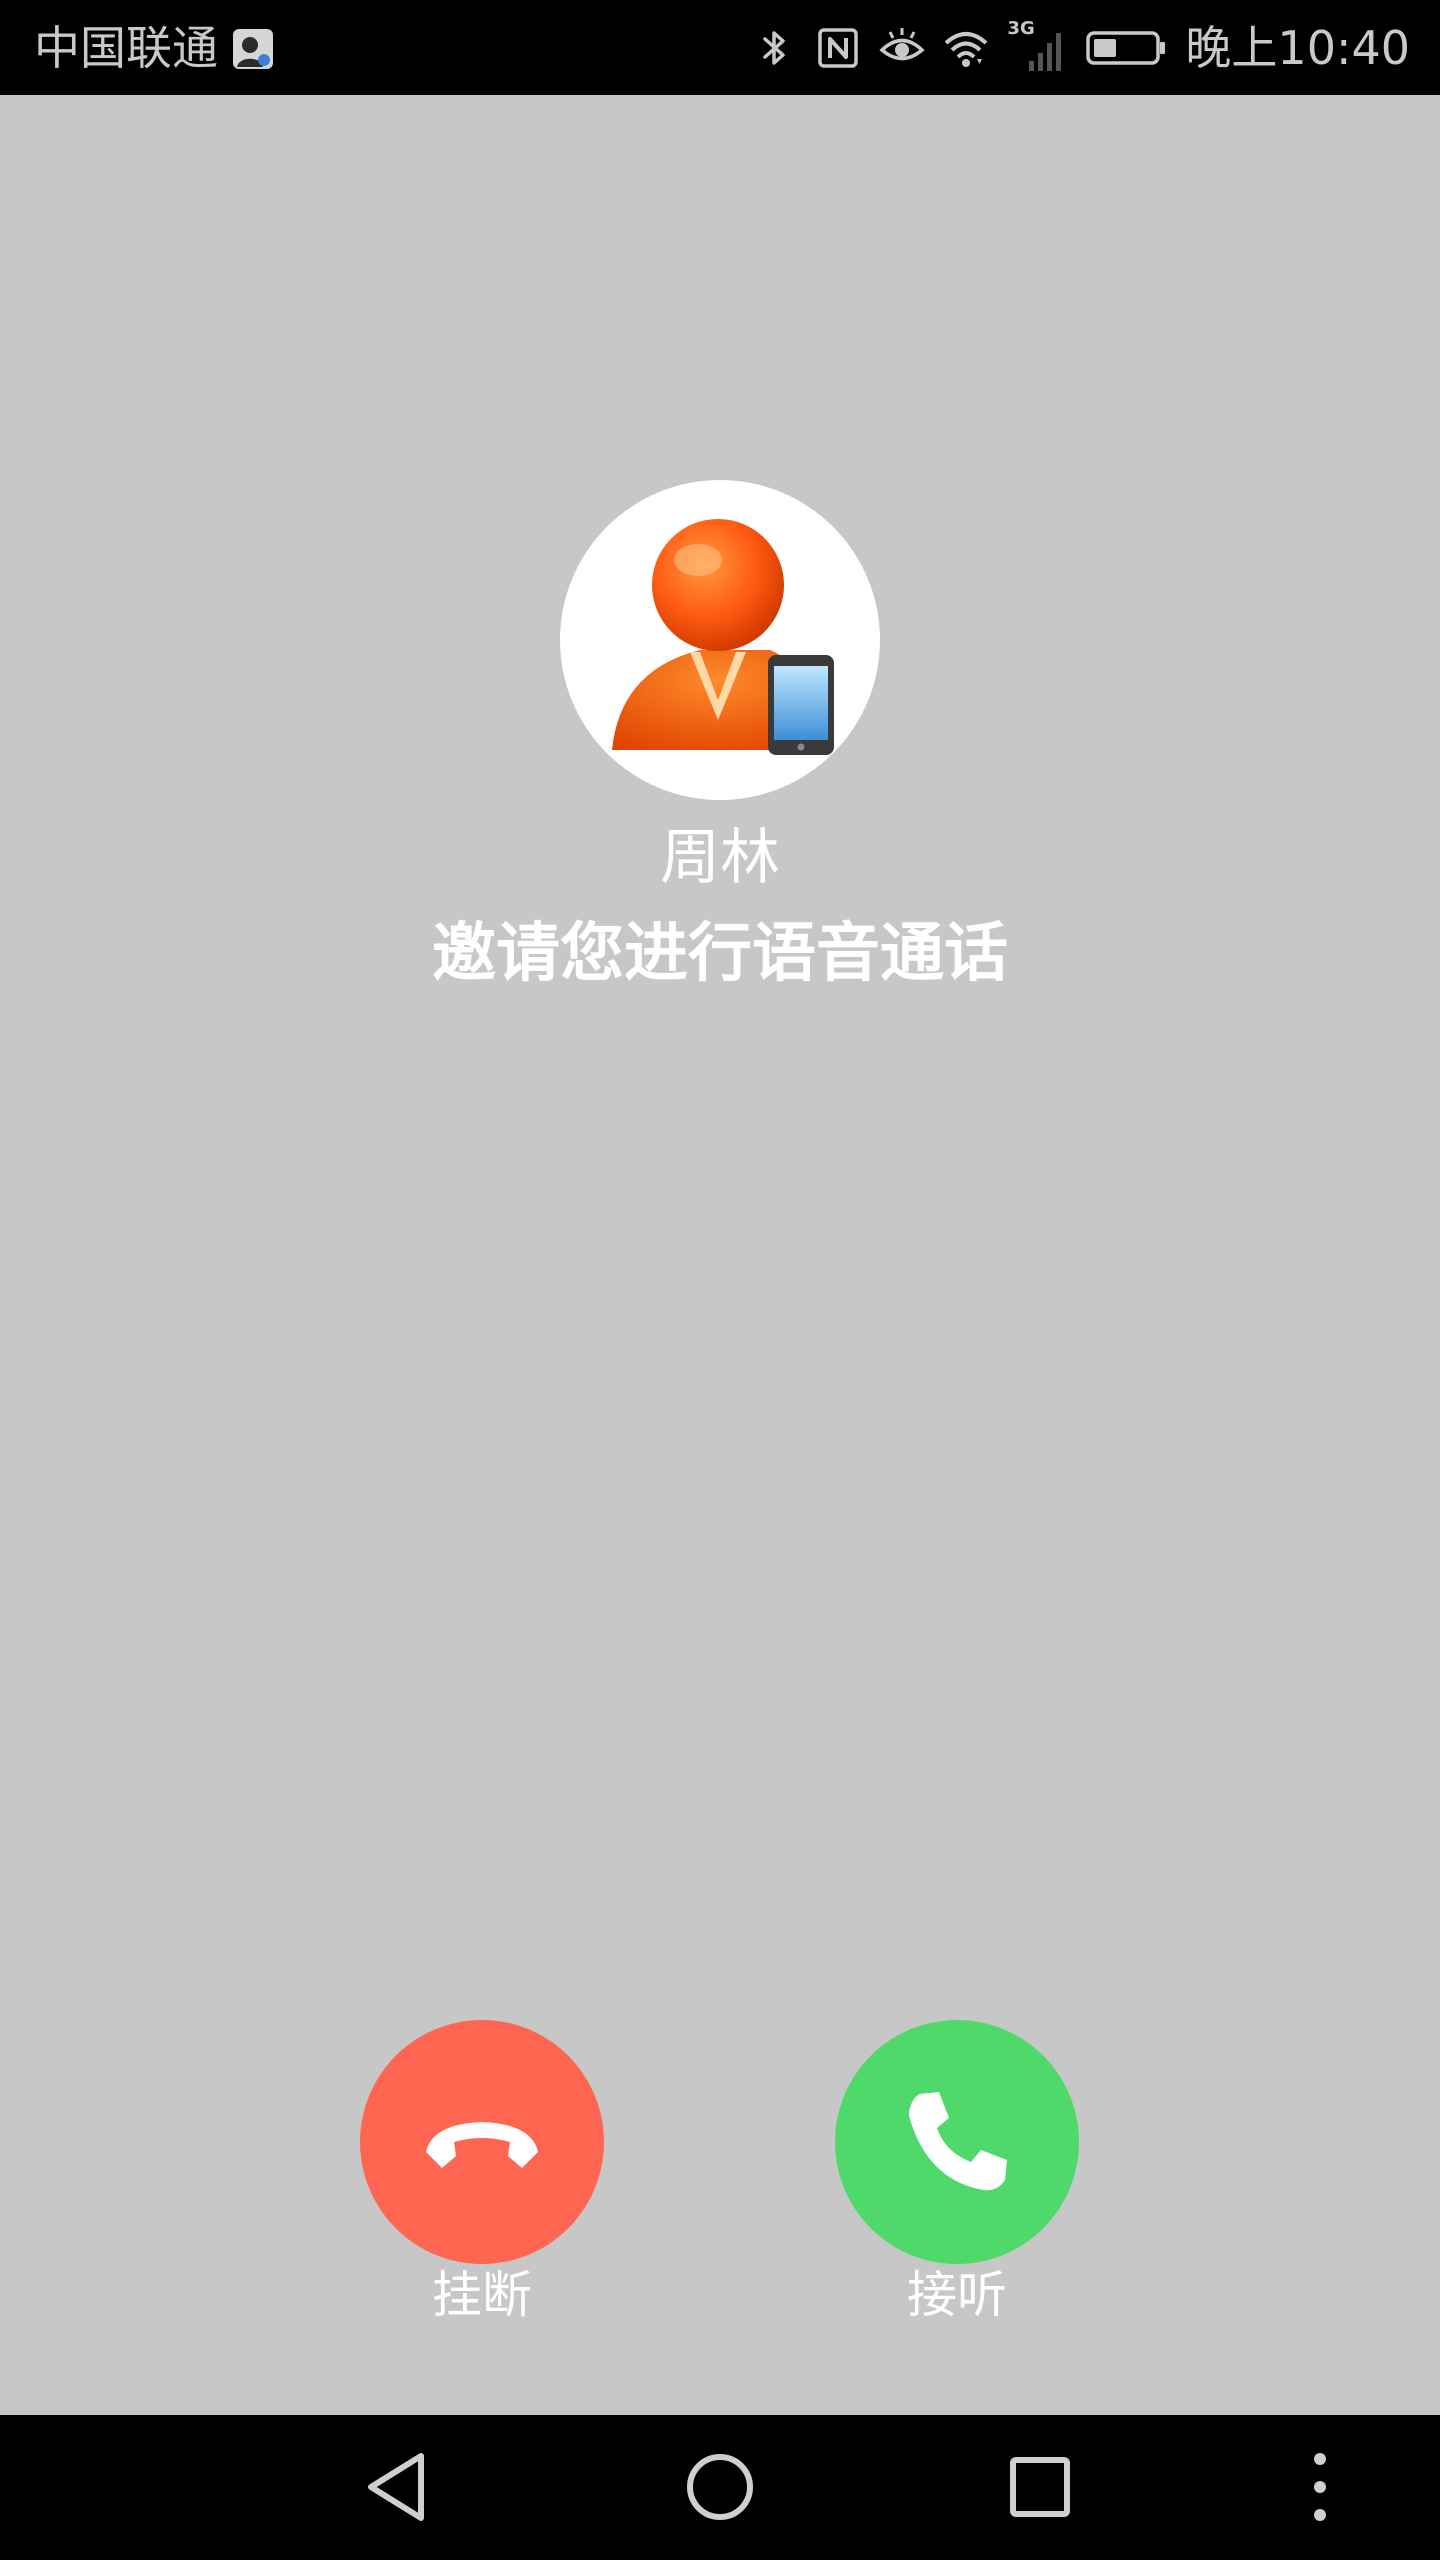  I want to click on eye-comfort-icon, so click(902, 48).